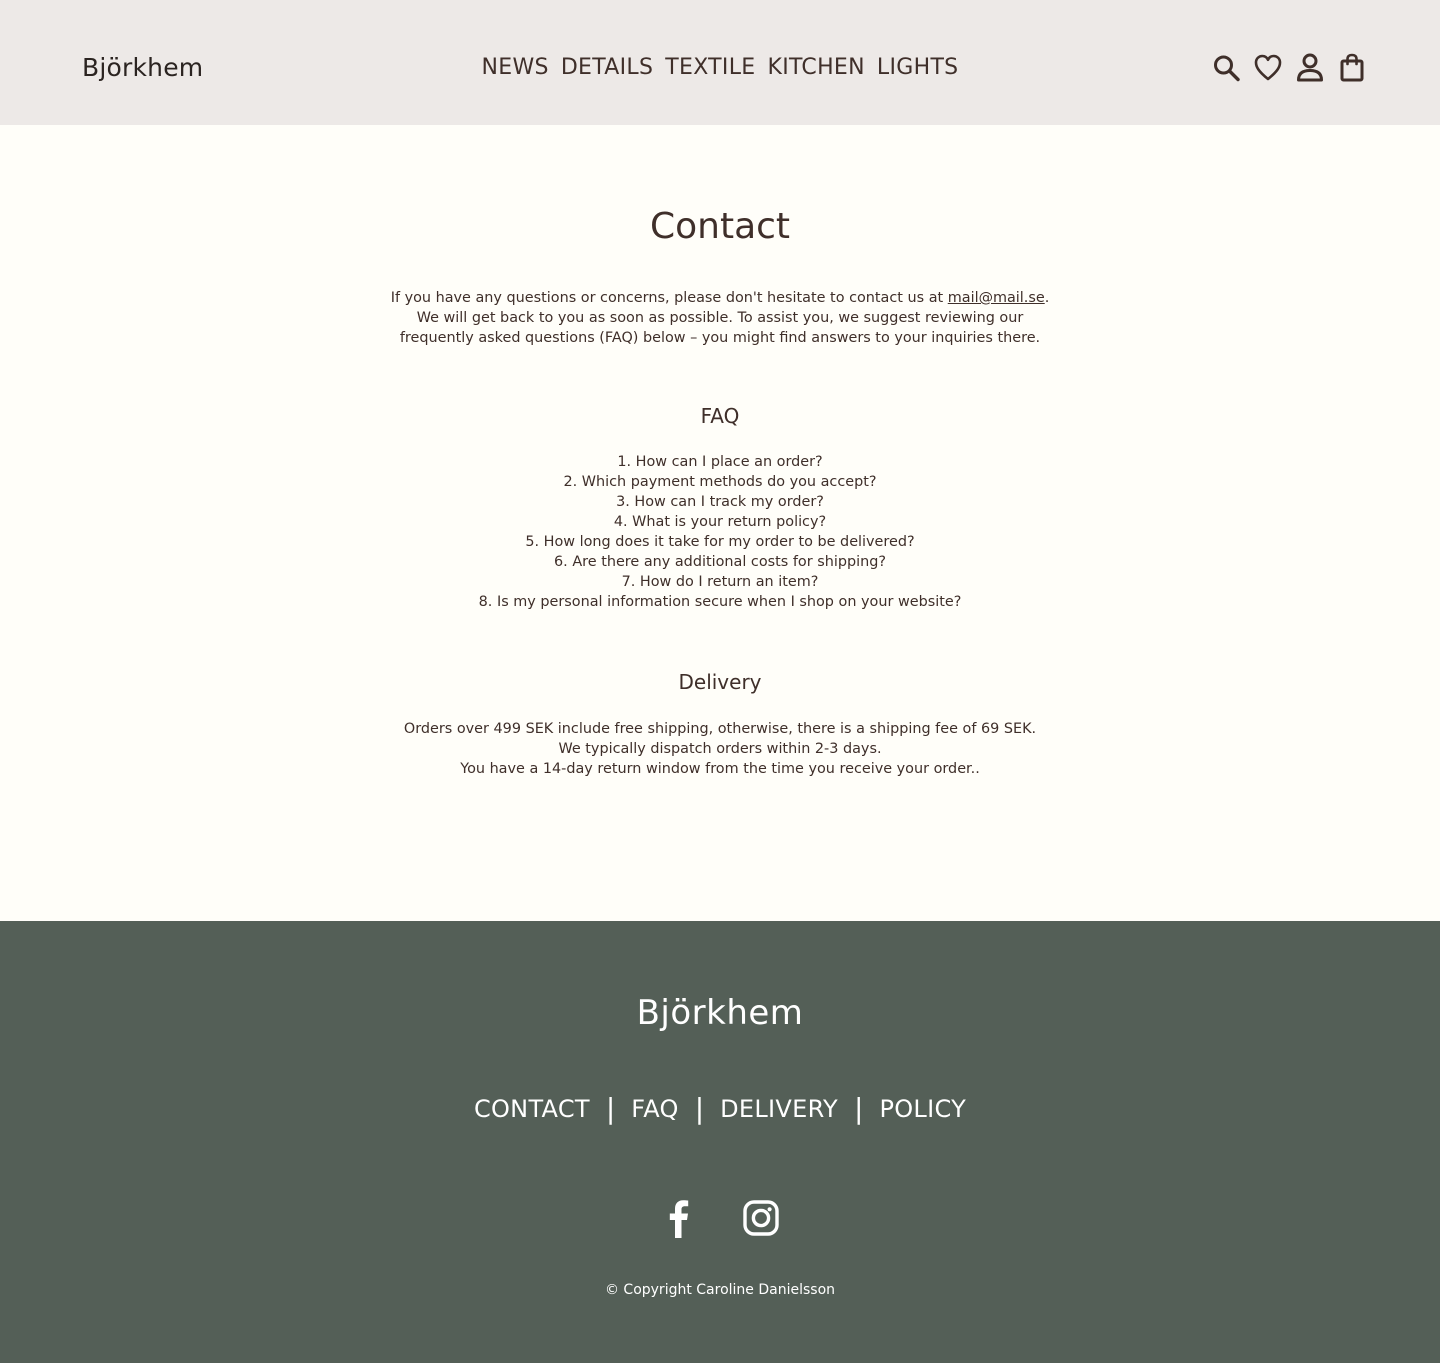 This screenshot has width=1440, height=1363. What do you see at coordinates (720, 1013) in the screenshot?
I see `footer-brand: Björkhem` at bounding box center [720, 1013].